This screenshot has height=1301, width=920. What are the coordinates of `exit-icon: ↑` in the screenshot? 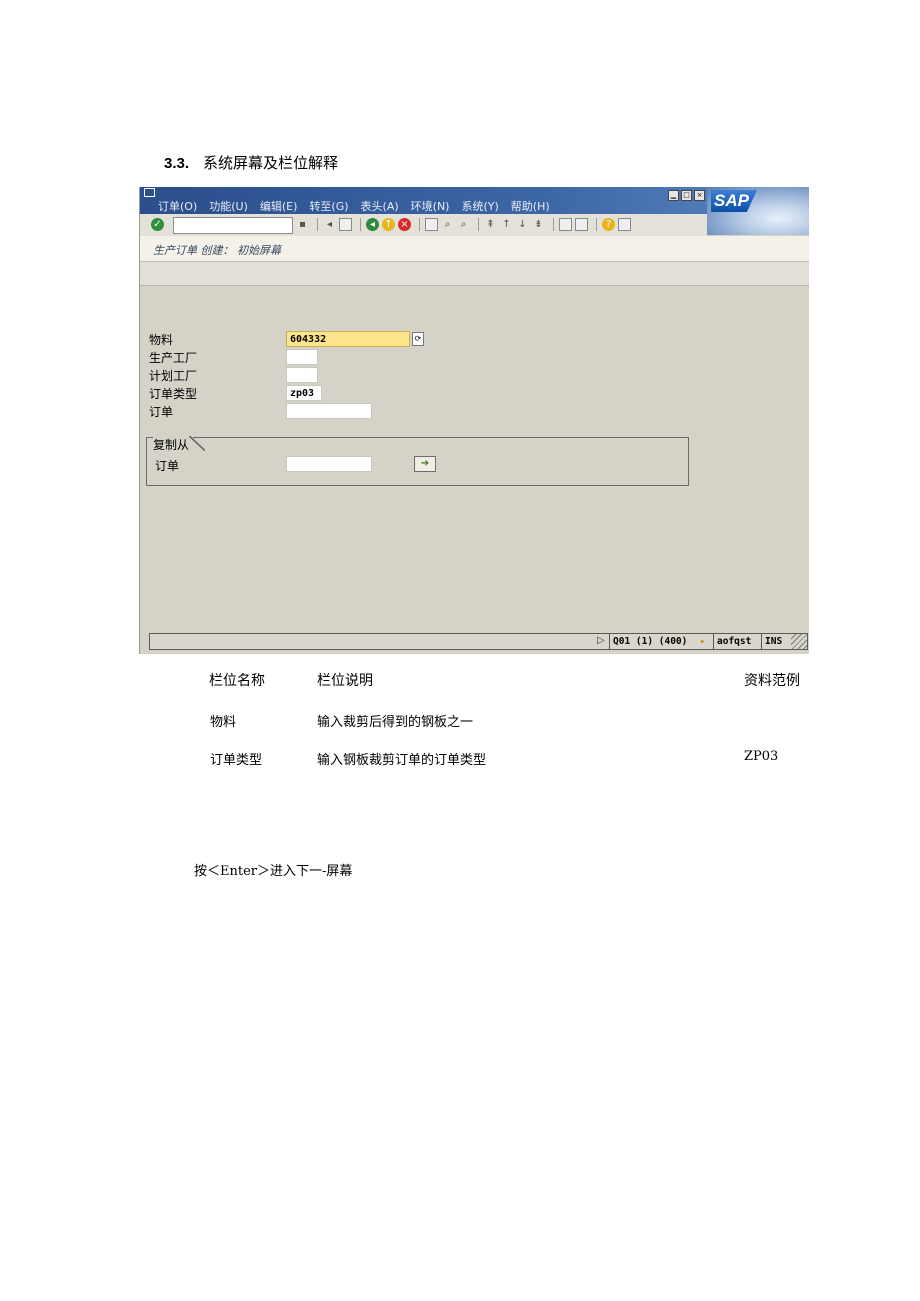 It's located at (388, 224).